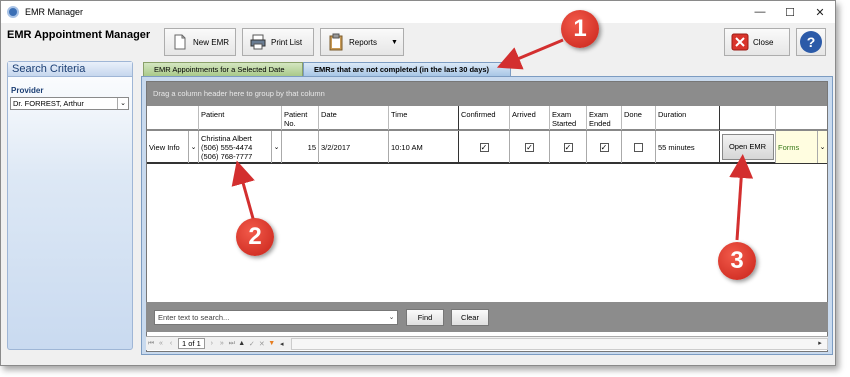  What do you see at coordinates (688, 147) in the screenshot?
I see `duration-cell: 55 minutes` at bounding box center [688, 147].